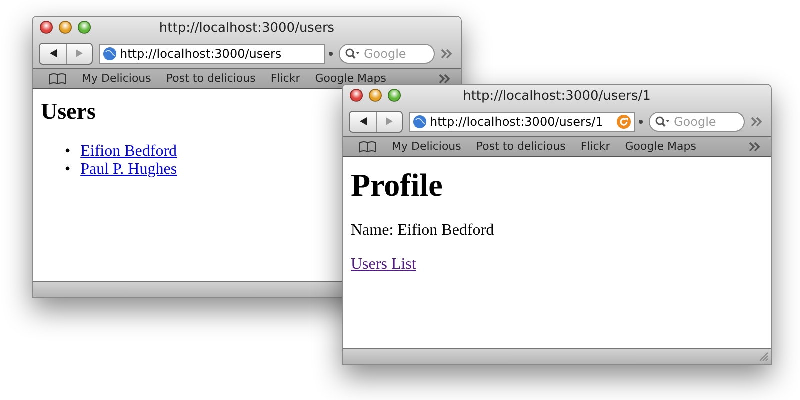  Describe the element at coordinates (423, 231) in the screenshot. I see `body-text: Name: Eifion Bedford` at that location.